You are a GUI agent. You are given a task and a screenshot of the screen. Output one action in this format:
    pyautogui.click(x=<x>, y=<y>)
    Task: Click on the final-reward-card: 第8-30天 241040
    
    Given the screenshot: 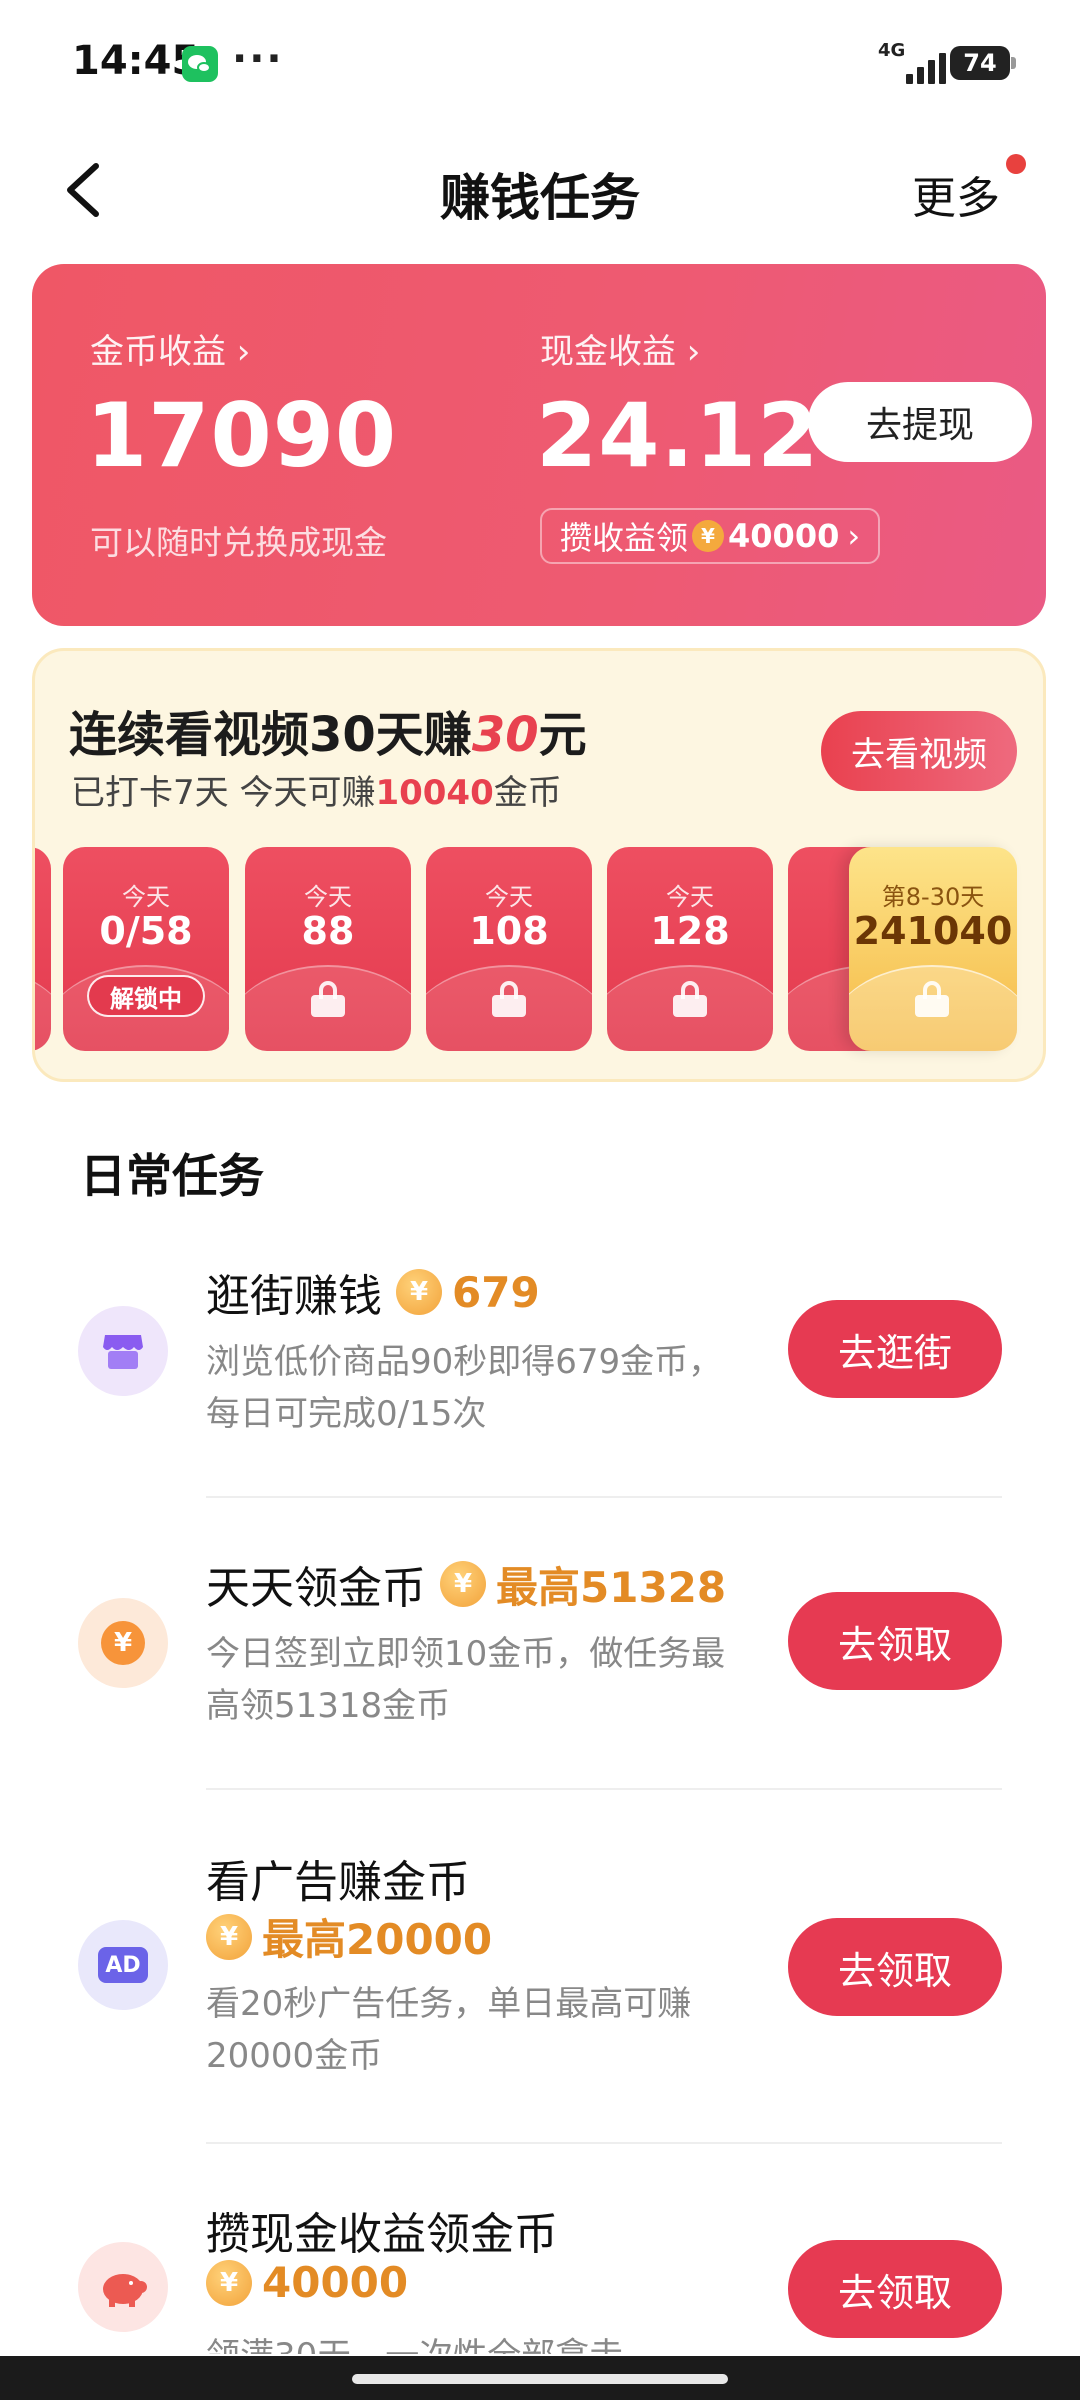 What is the action you would take?
    pyautogui.click(x=933, y=949)
    